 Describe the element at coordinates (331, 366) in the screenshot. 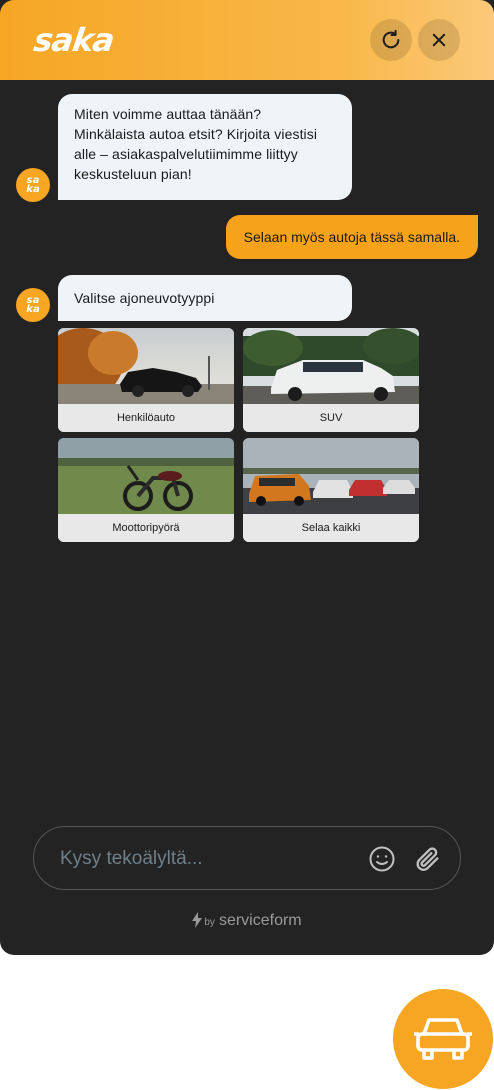

I see `suv-photo` at that location.